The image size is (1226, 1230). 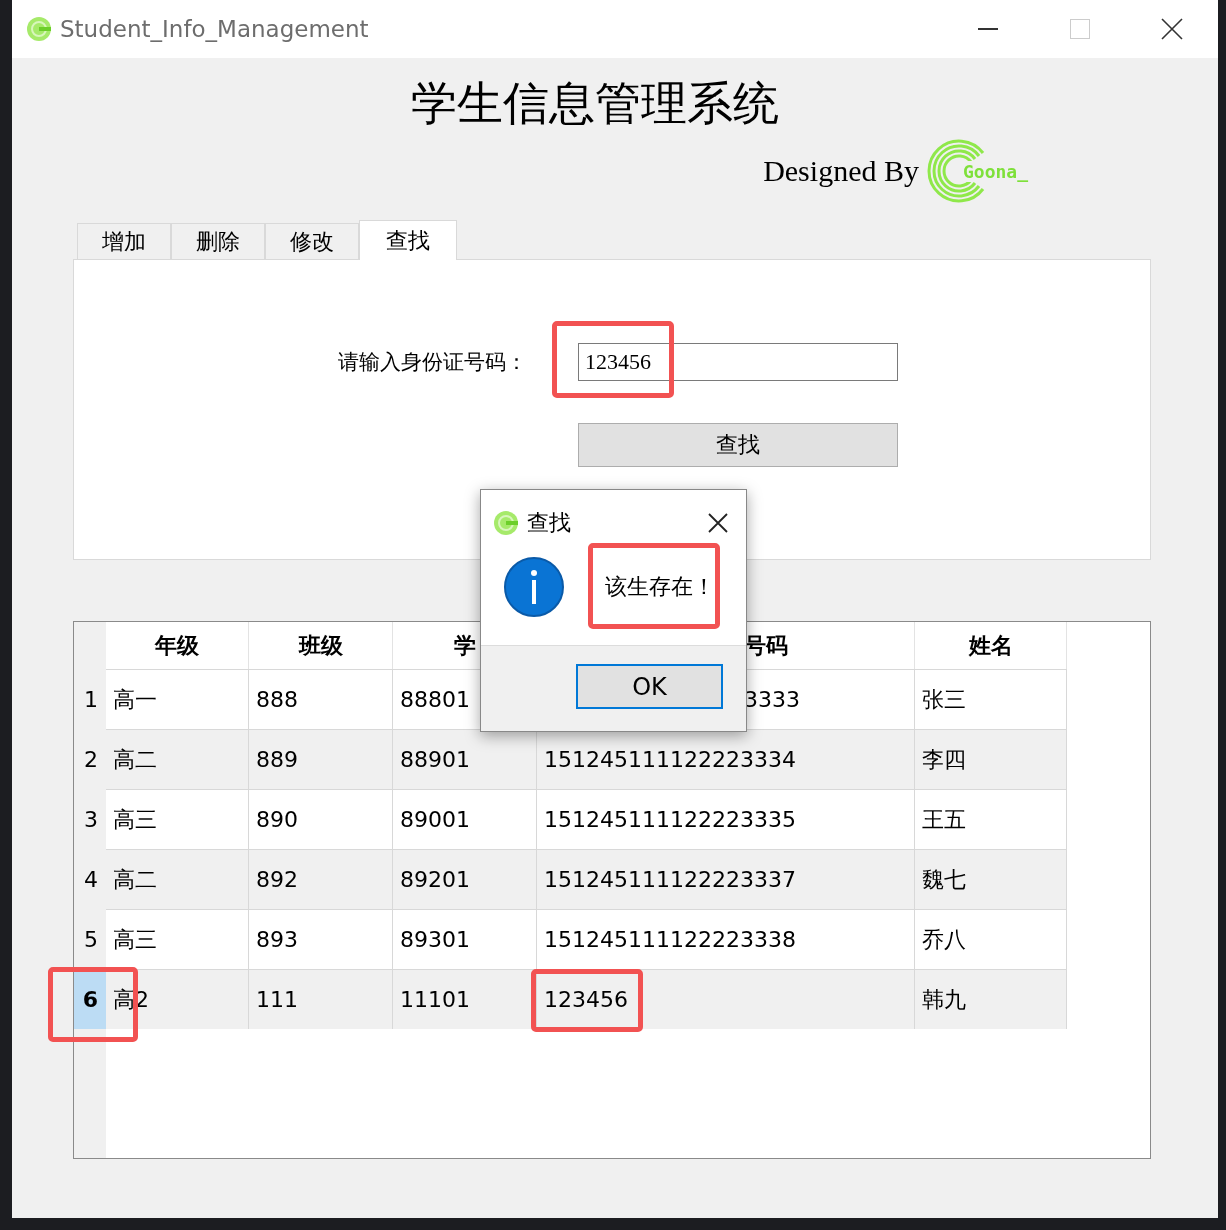 What do you see at coordinates (726, 819) in the screenshot?
I see `table-cell: 151245111122223335` at bounding box center [726, 819].